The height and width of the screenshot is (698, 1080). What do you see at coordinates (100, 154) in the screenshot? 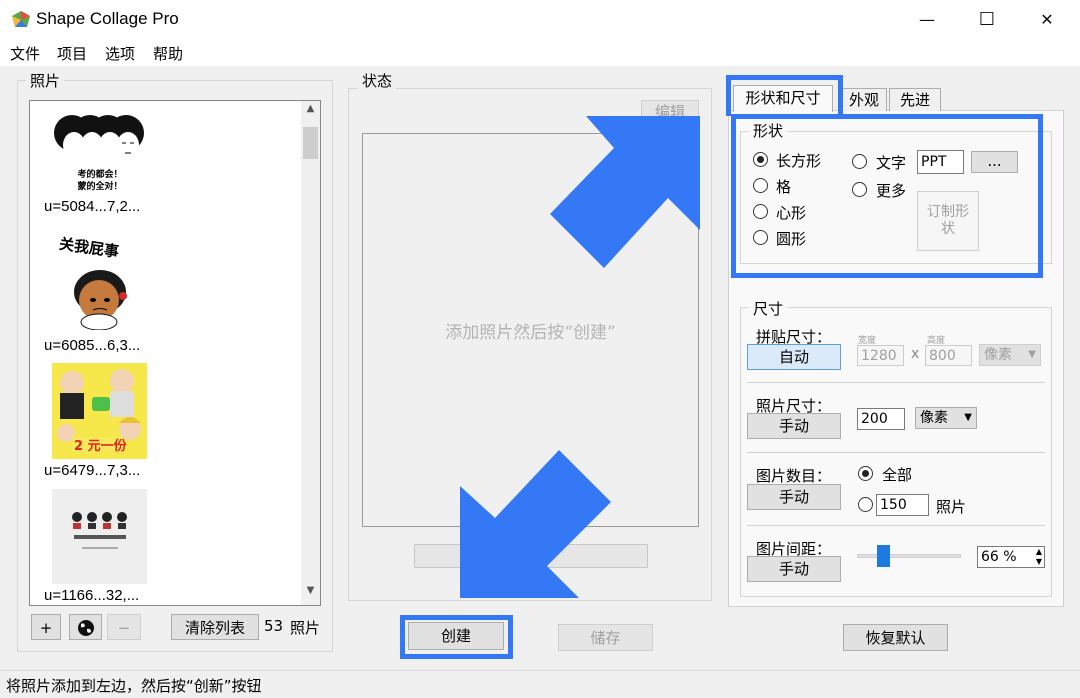
I see `photo-thumbnail: 考的都会！ 蒙的全对！` at bounding box center [100, 154].